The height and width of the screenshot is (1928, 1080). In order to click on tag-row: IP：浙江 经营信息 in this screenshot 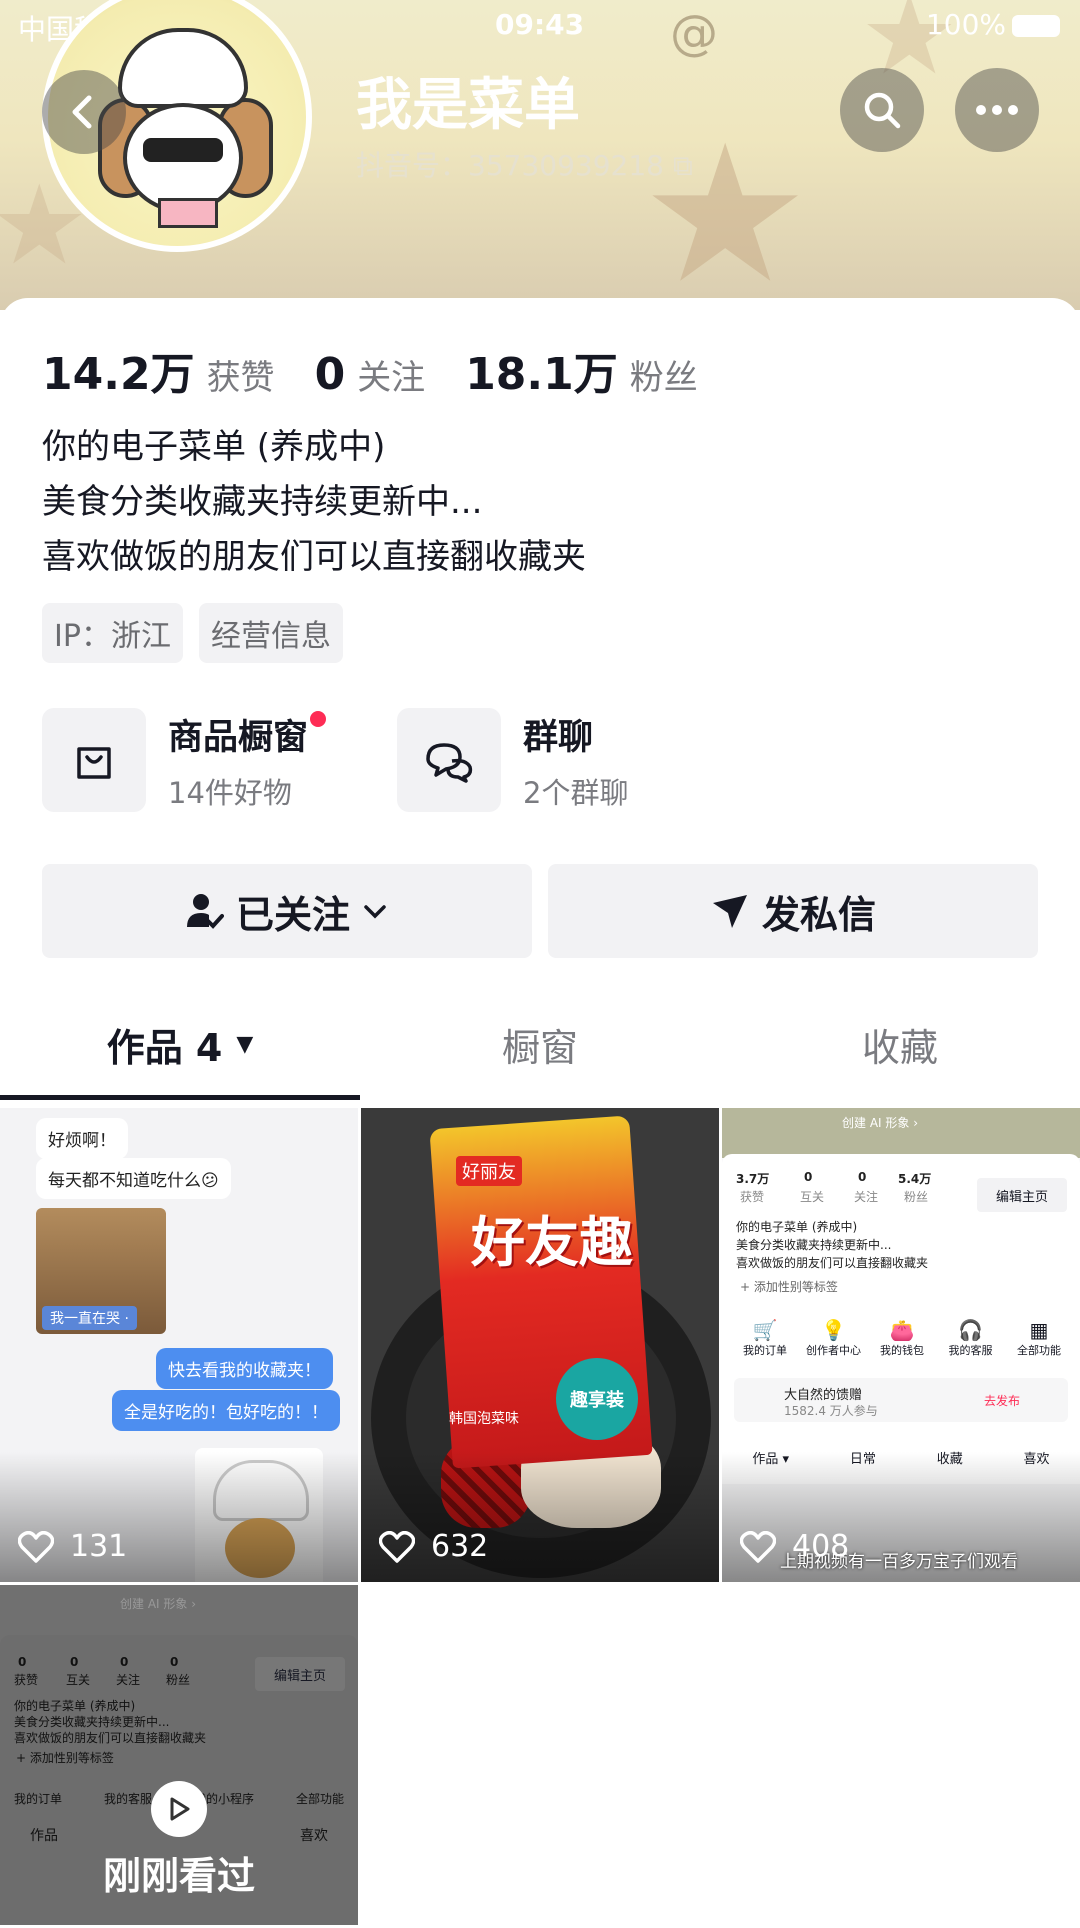, I will do `click(200, 633)`.